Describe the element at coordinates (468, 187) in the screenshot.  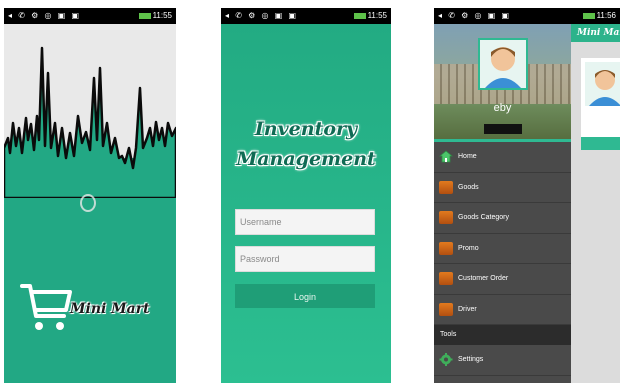
I see `menu-item-label: Goods` at that location.